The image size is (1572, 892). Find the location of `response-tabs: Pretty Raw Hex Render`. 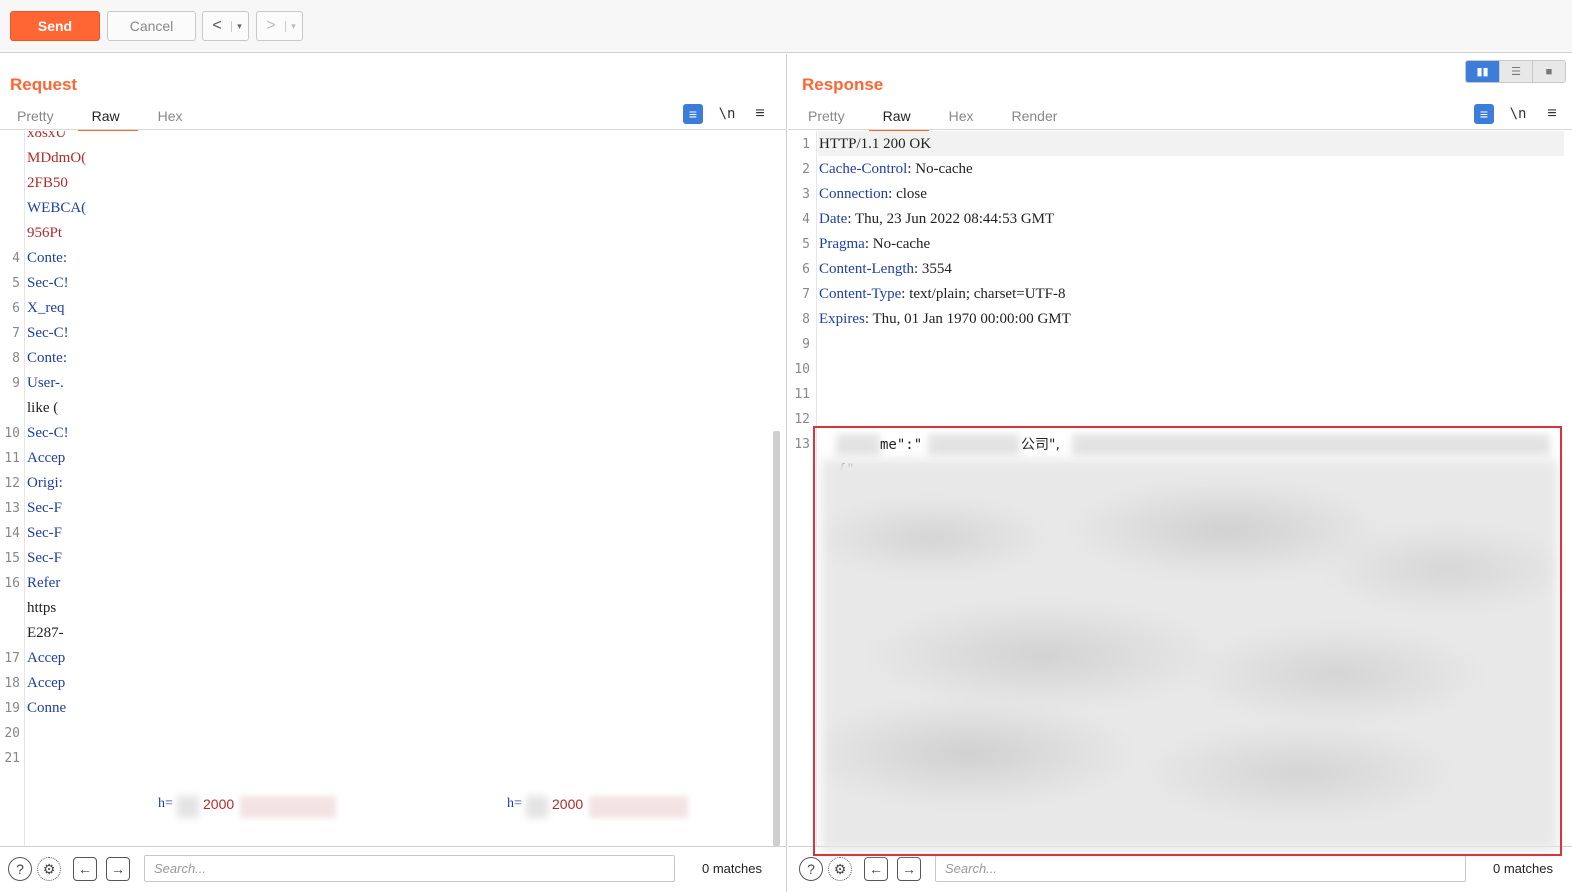

response-tabs: Pretty Raw Hex Render is located at coordinates (933, 117).